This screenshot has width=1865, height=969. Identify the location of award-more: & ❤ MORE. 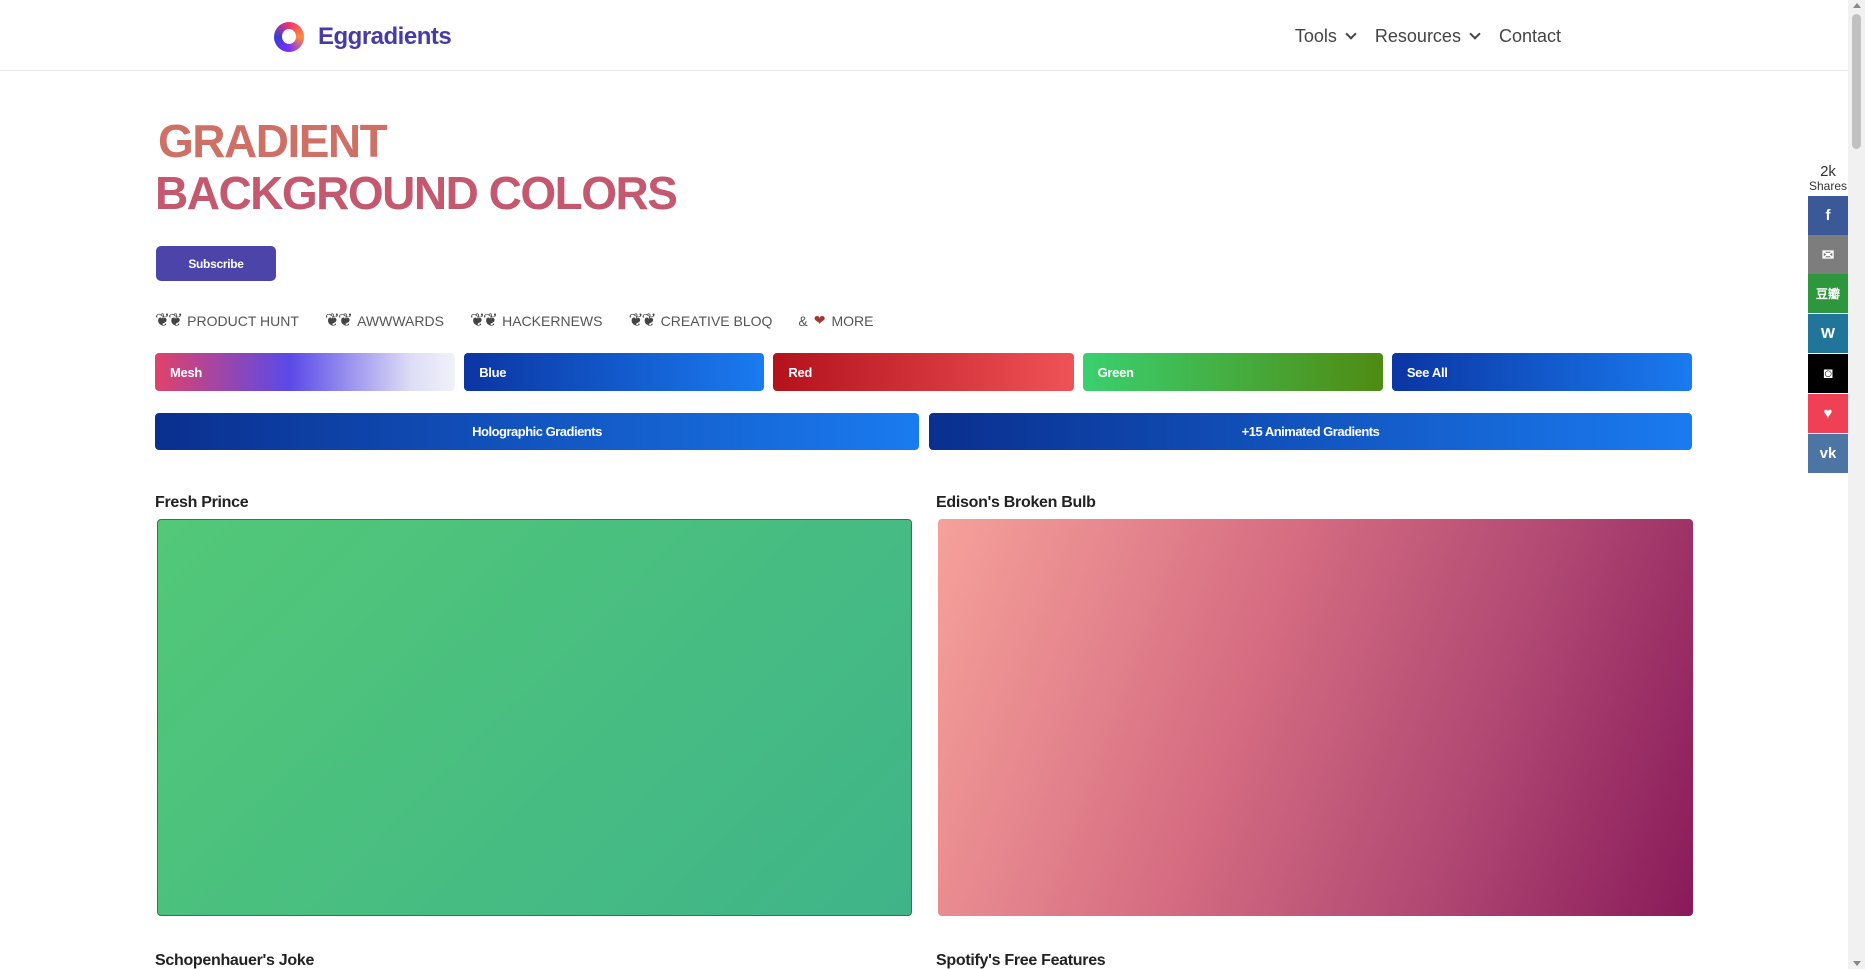
(835, 320).